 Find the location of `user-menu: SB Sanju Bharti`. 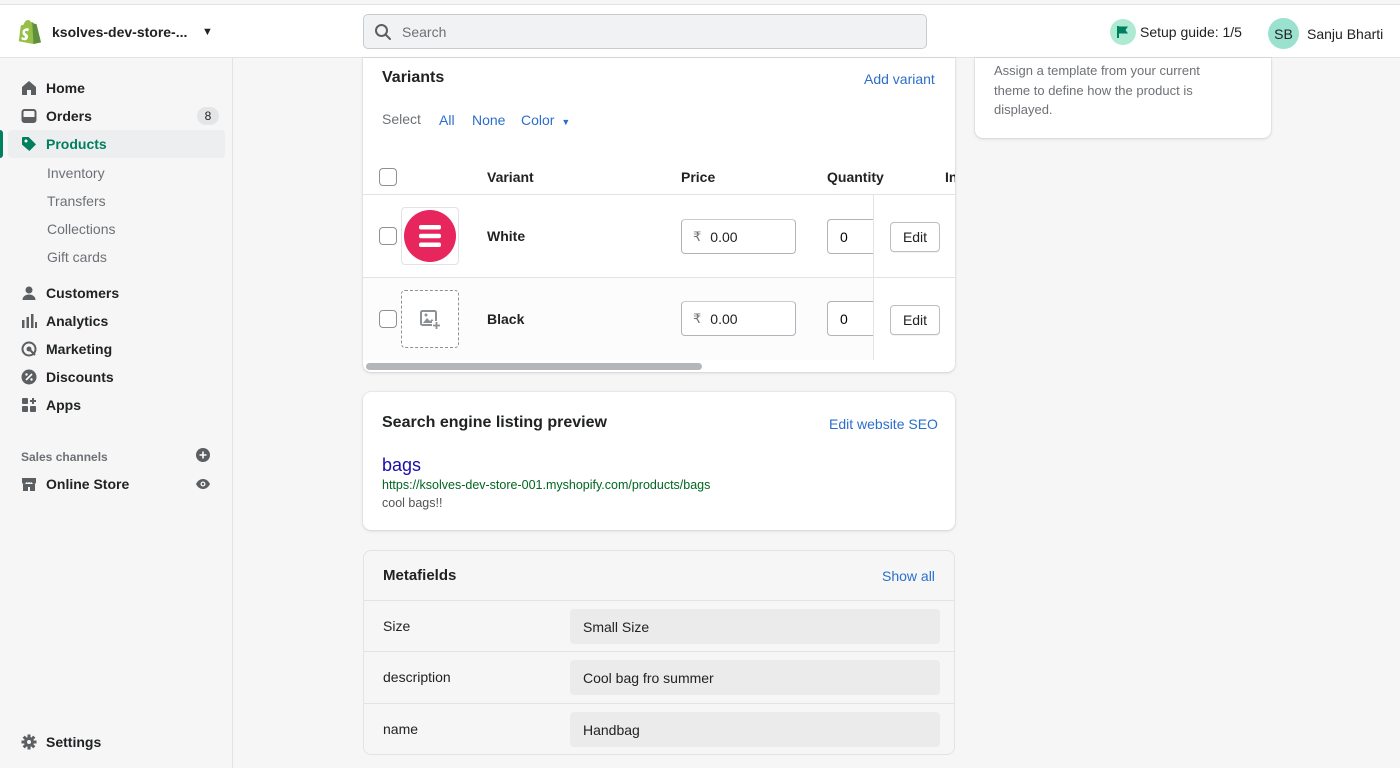

user-menu: SB Sanju Bharti is located at coordinates (1325, 33).